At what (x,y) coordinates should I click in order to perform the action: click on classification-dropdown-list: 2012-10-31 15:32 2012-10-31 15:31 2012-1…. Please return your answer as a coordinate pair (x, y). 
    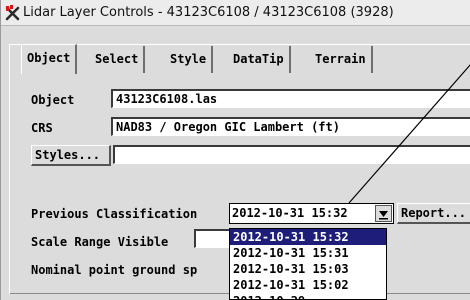
    Looking at the image, I should click on (308, 264).